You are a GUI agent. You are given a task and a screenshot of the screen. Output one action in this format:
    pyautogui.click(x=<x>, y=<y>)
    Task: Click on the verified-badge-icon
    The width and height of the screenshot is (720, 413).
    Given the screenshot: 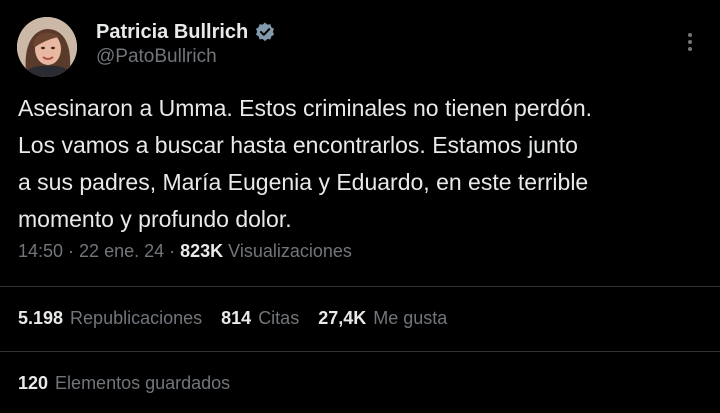 What is the action you would take?
    pyautogui.click(x=265, y=32)
    